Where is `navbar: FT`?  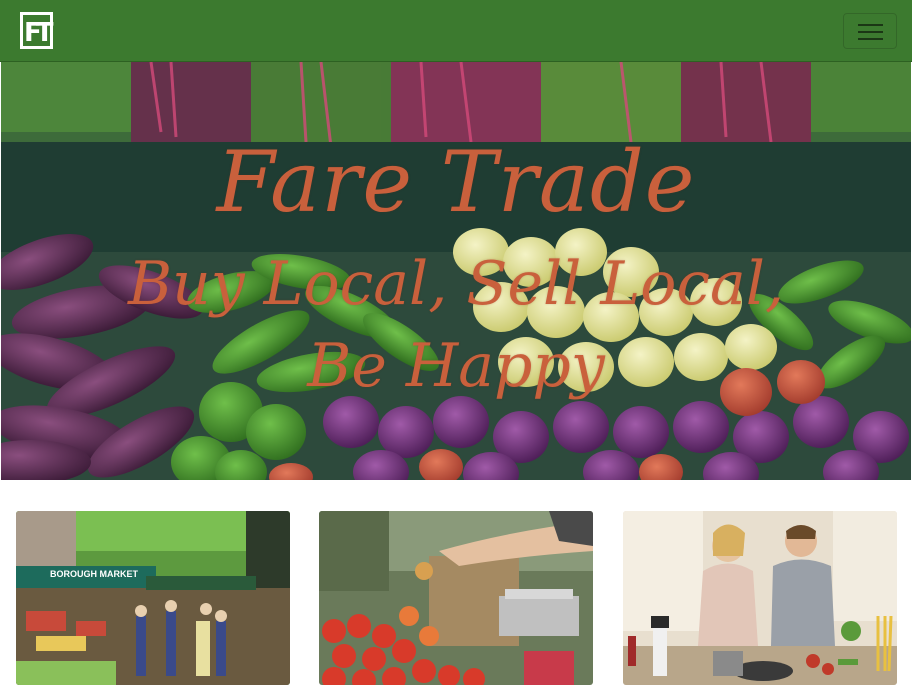
navbar: FT is located at coordinates (456, 31).